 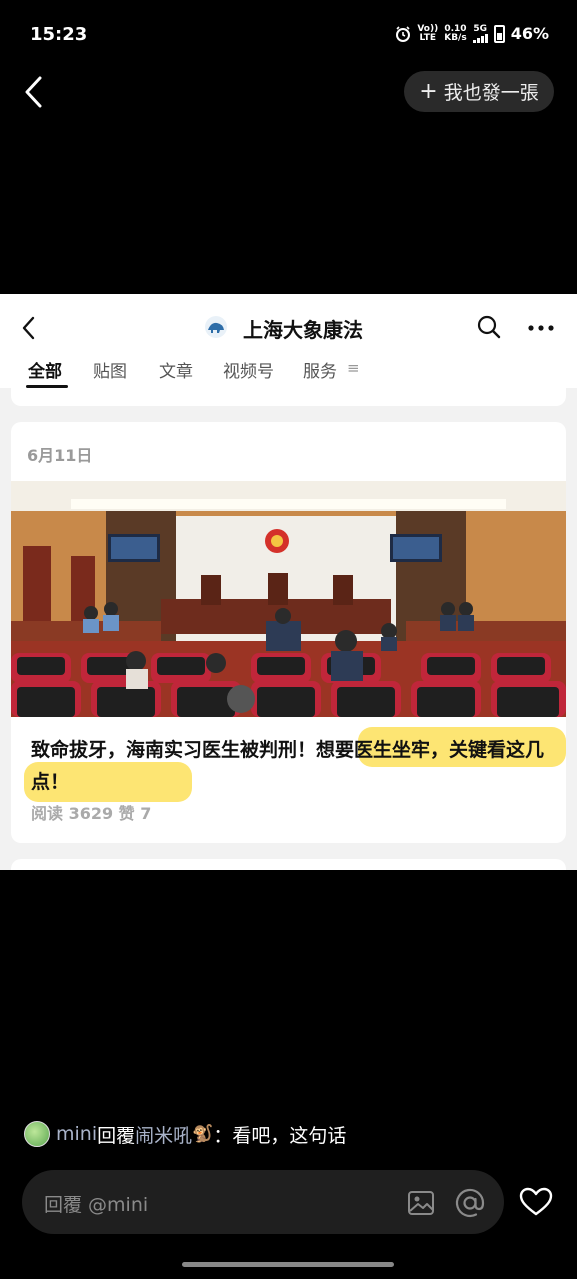 I want to click on avatar, so click(x=37, y=1134).